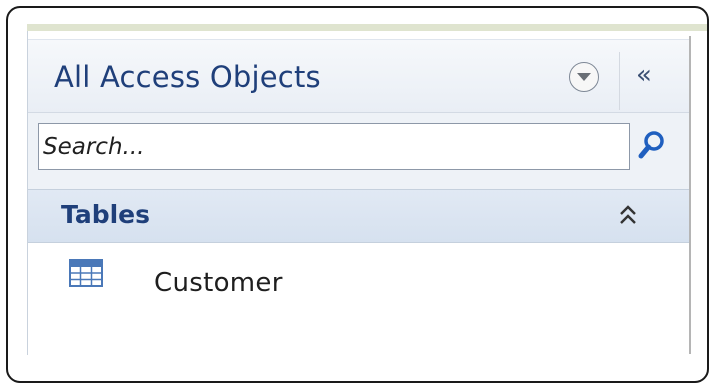 The height and width of the screenshot is (390, 717). Describe the element at coordinates (218, 283) in the screenshot. I see `item-label: Customer` at that location.